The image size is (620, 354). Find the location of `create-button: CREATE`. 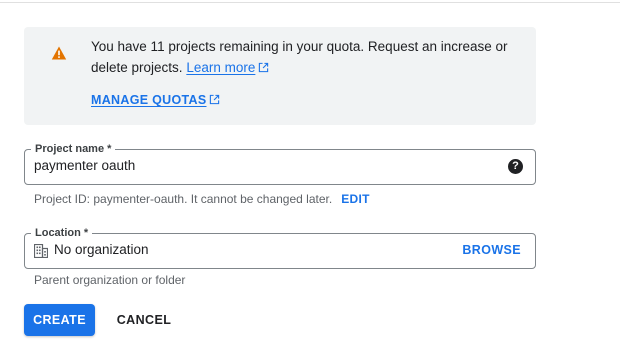

create-button: CREATE is located at coordinates (59, 320).